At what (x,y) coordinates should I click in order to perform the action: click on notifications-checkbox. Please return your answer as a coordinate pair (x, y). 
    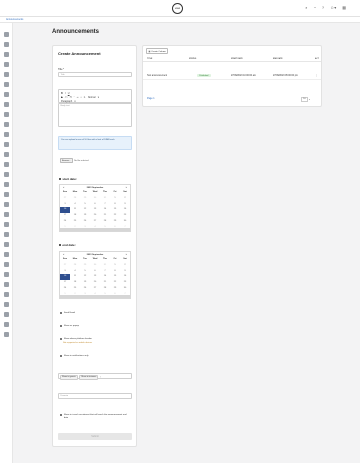
    Looking at the image, I should click on (61, 356).